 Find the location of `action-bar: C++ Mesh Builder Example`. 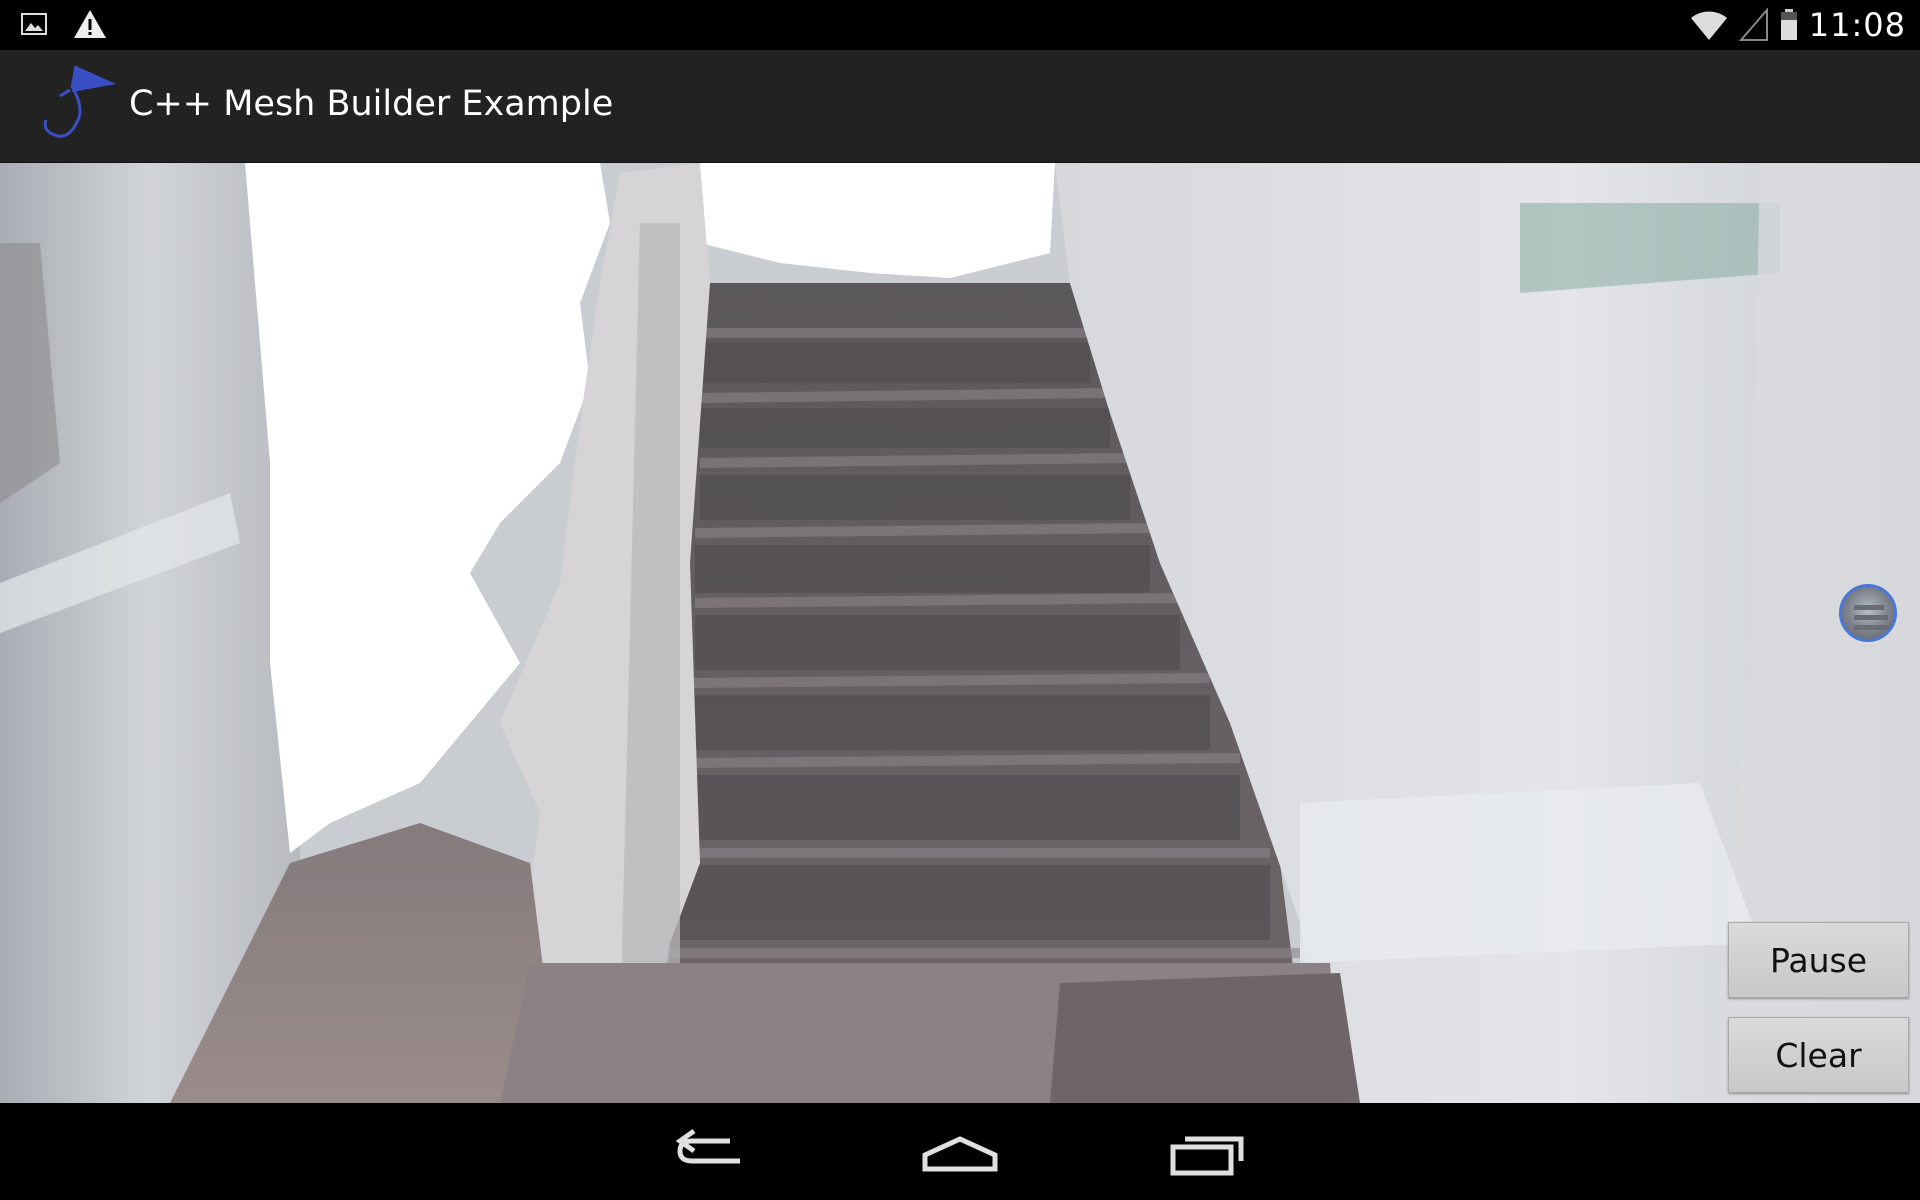

action-bar: C++ Mesh Builder Example is located at coordinates (960, 107).